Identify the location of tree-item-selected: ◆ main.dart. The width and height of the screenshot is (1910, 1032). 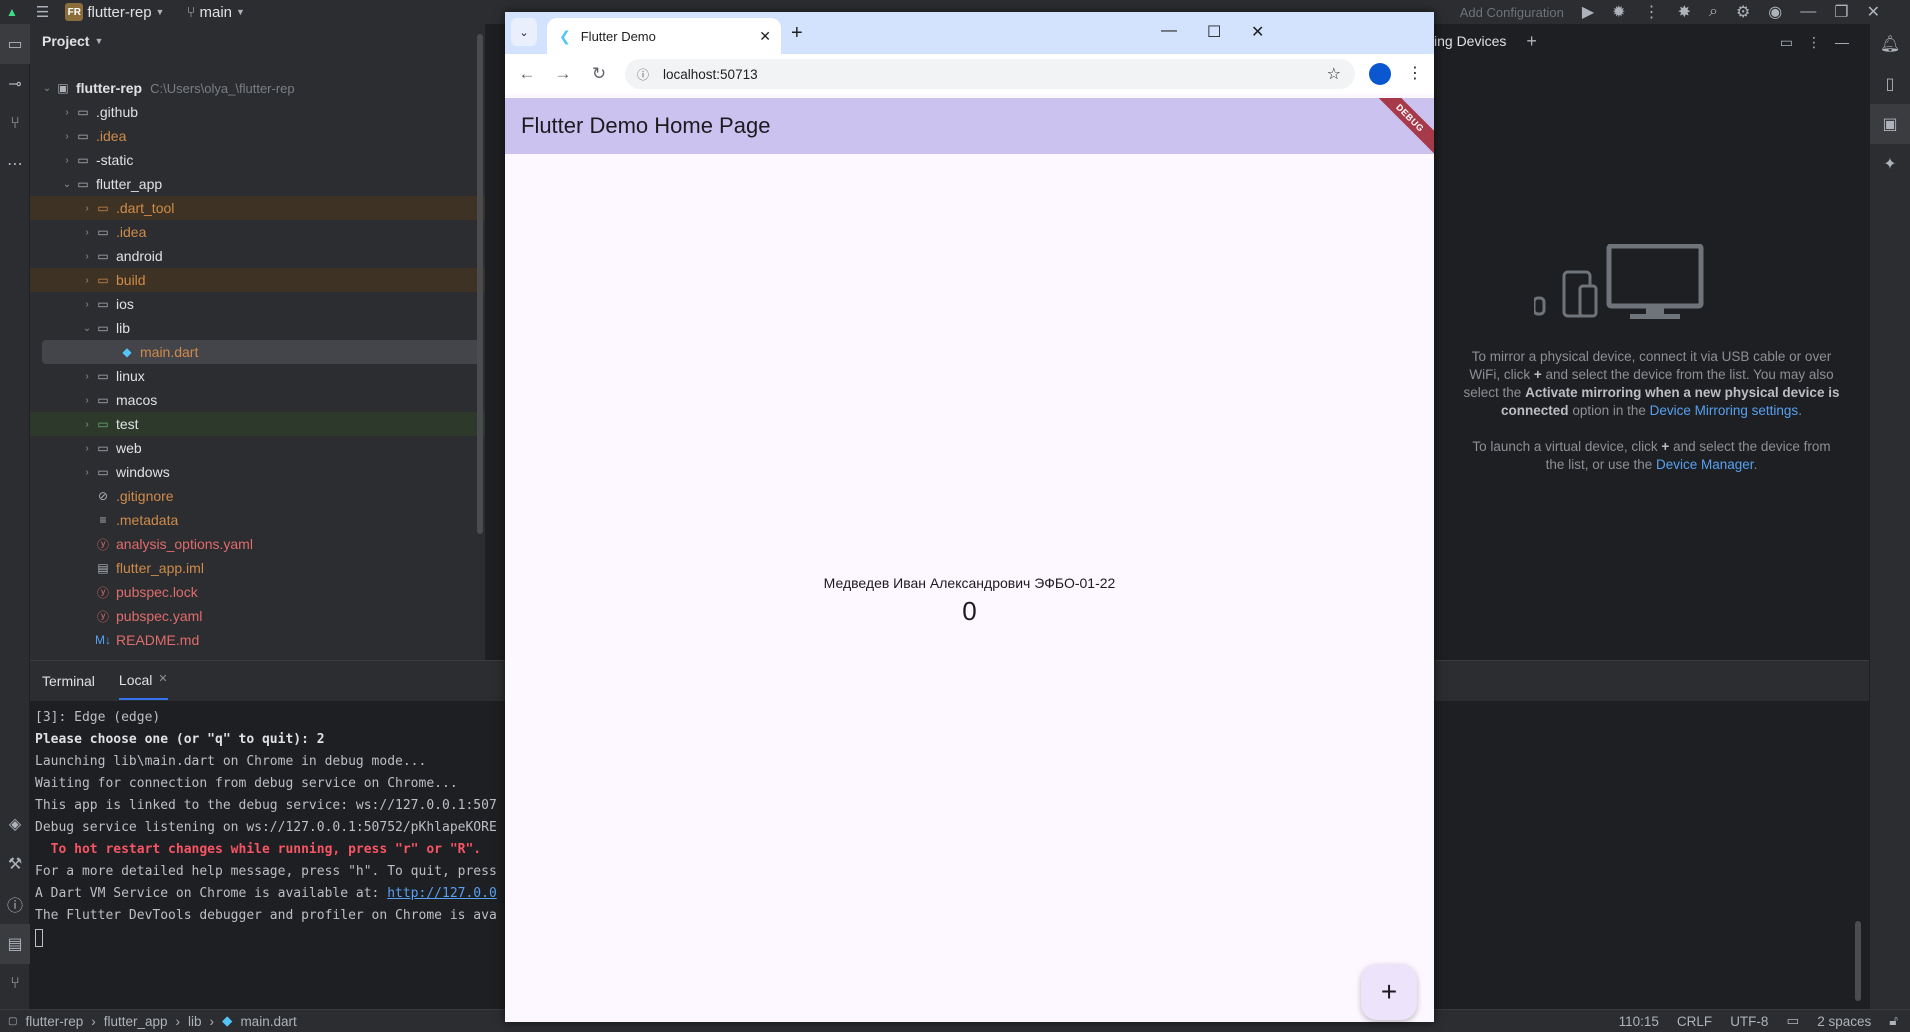
(261, 352).